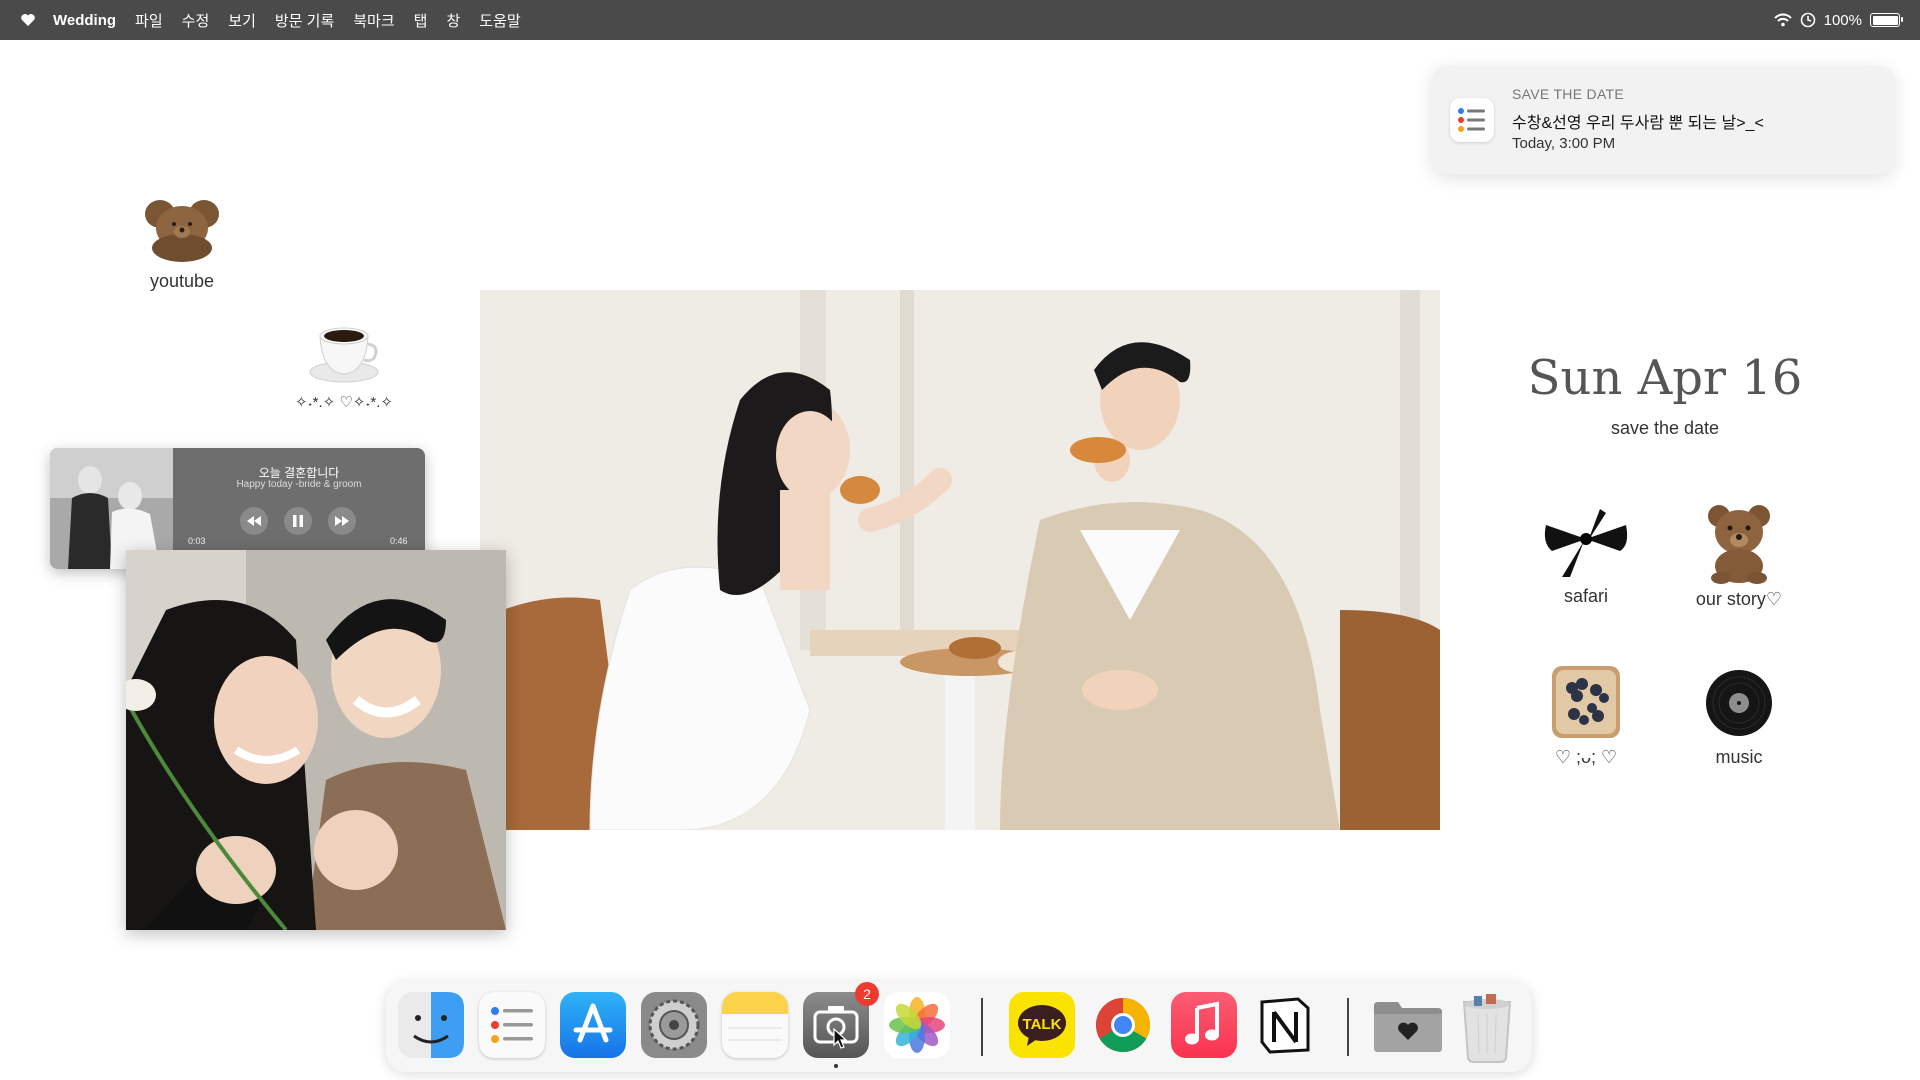  What do you see at coordinates (1842, 20) in the screenshot?
I see `battery-percent: 100%` at bounding box center [1842, 20].